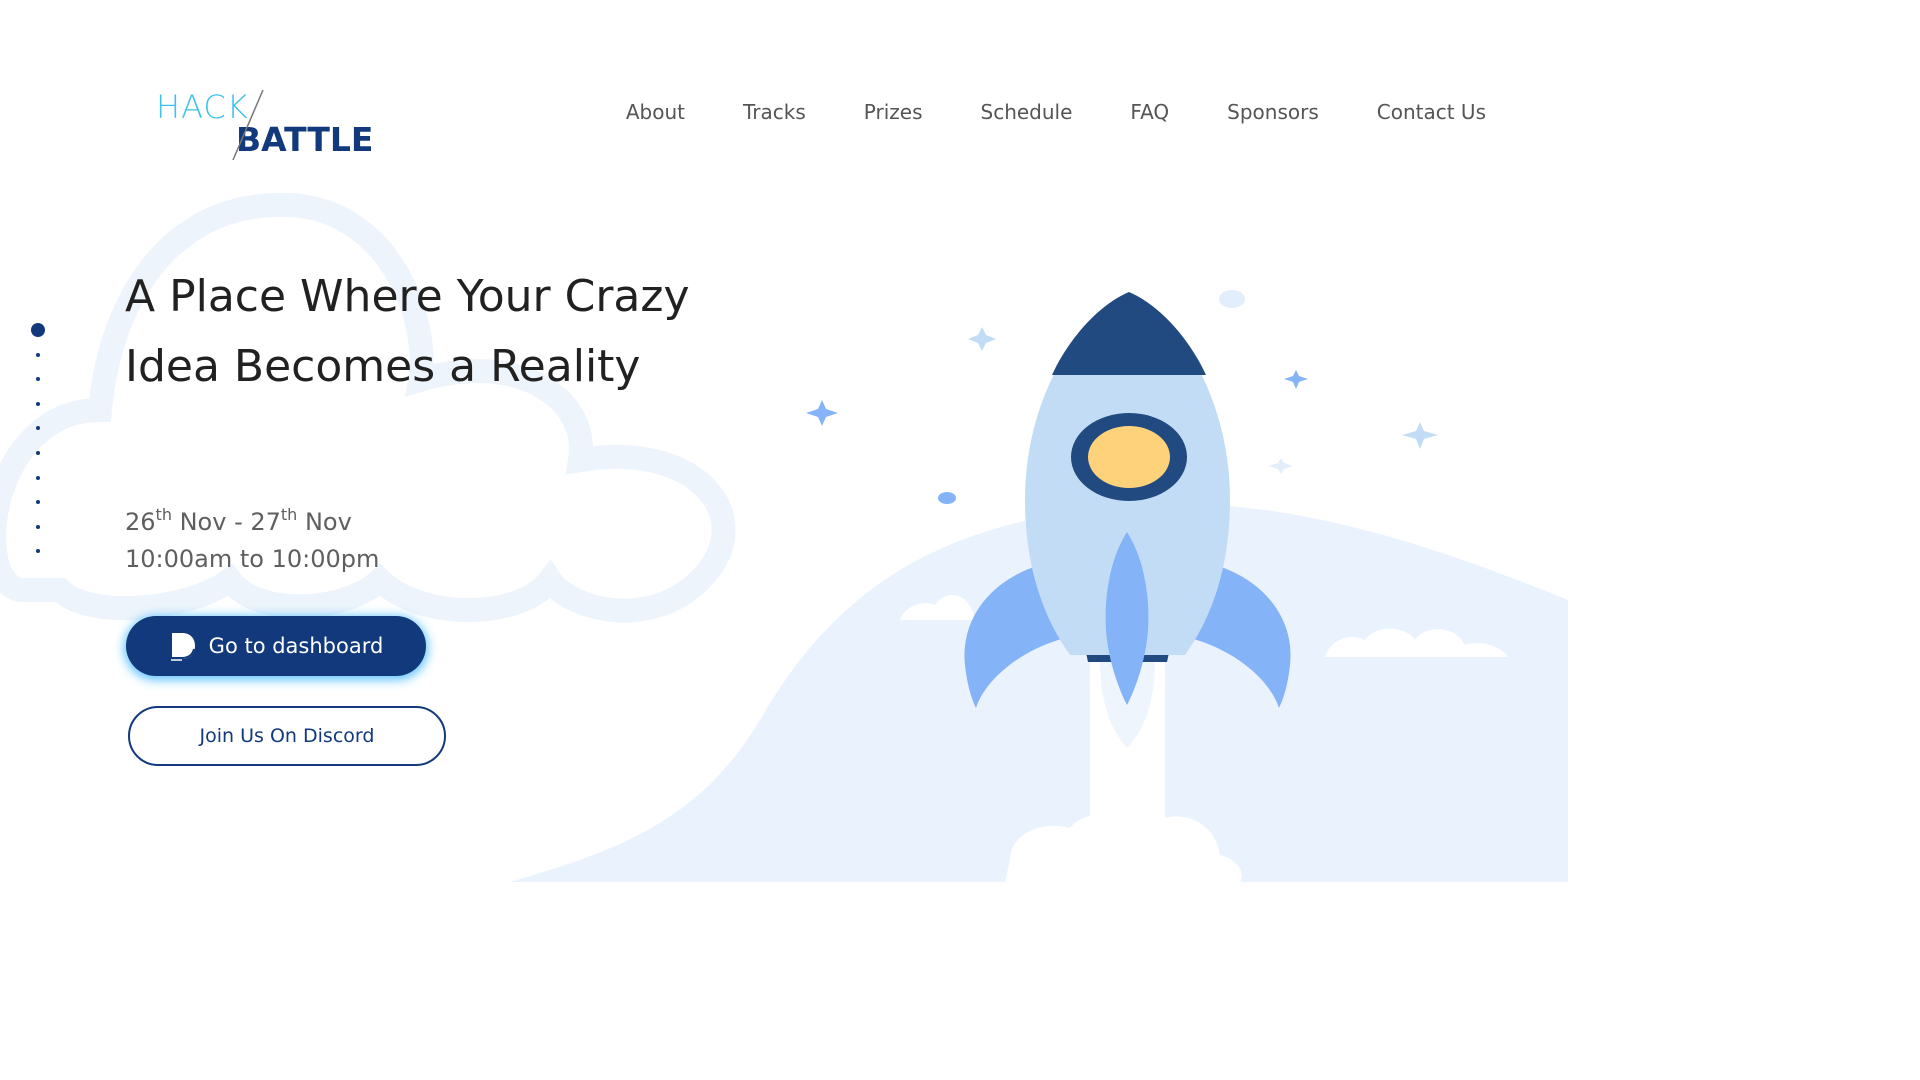 The height and width of the screenshot is (1080, 1920). Describe the element at coordinates (270, 125) in the screenshot. I see `hackbattle-logo: HACK BATTLE` at that location.